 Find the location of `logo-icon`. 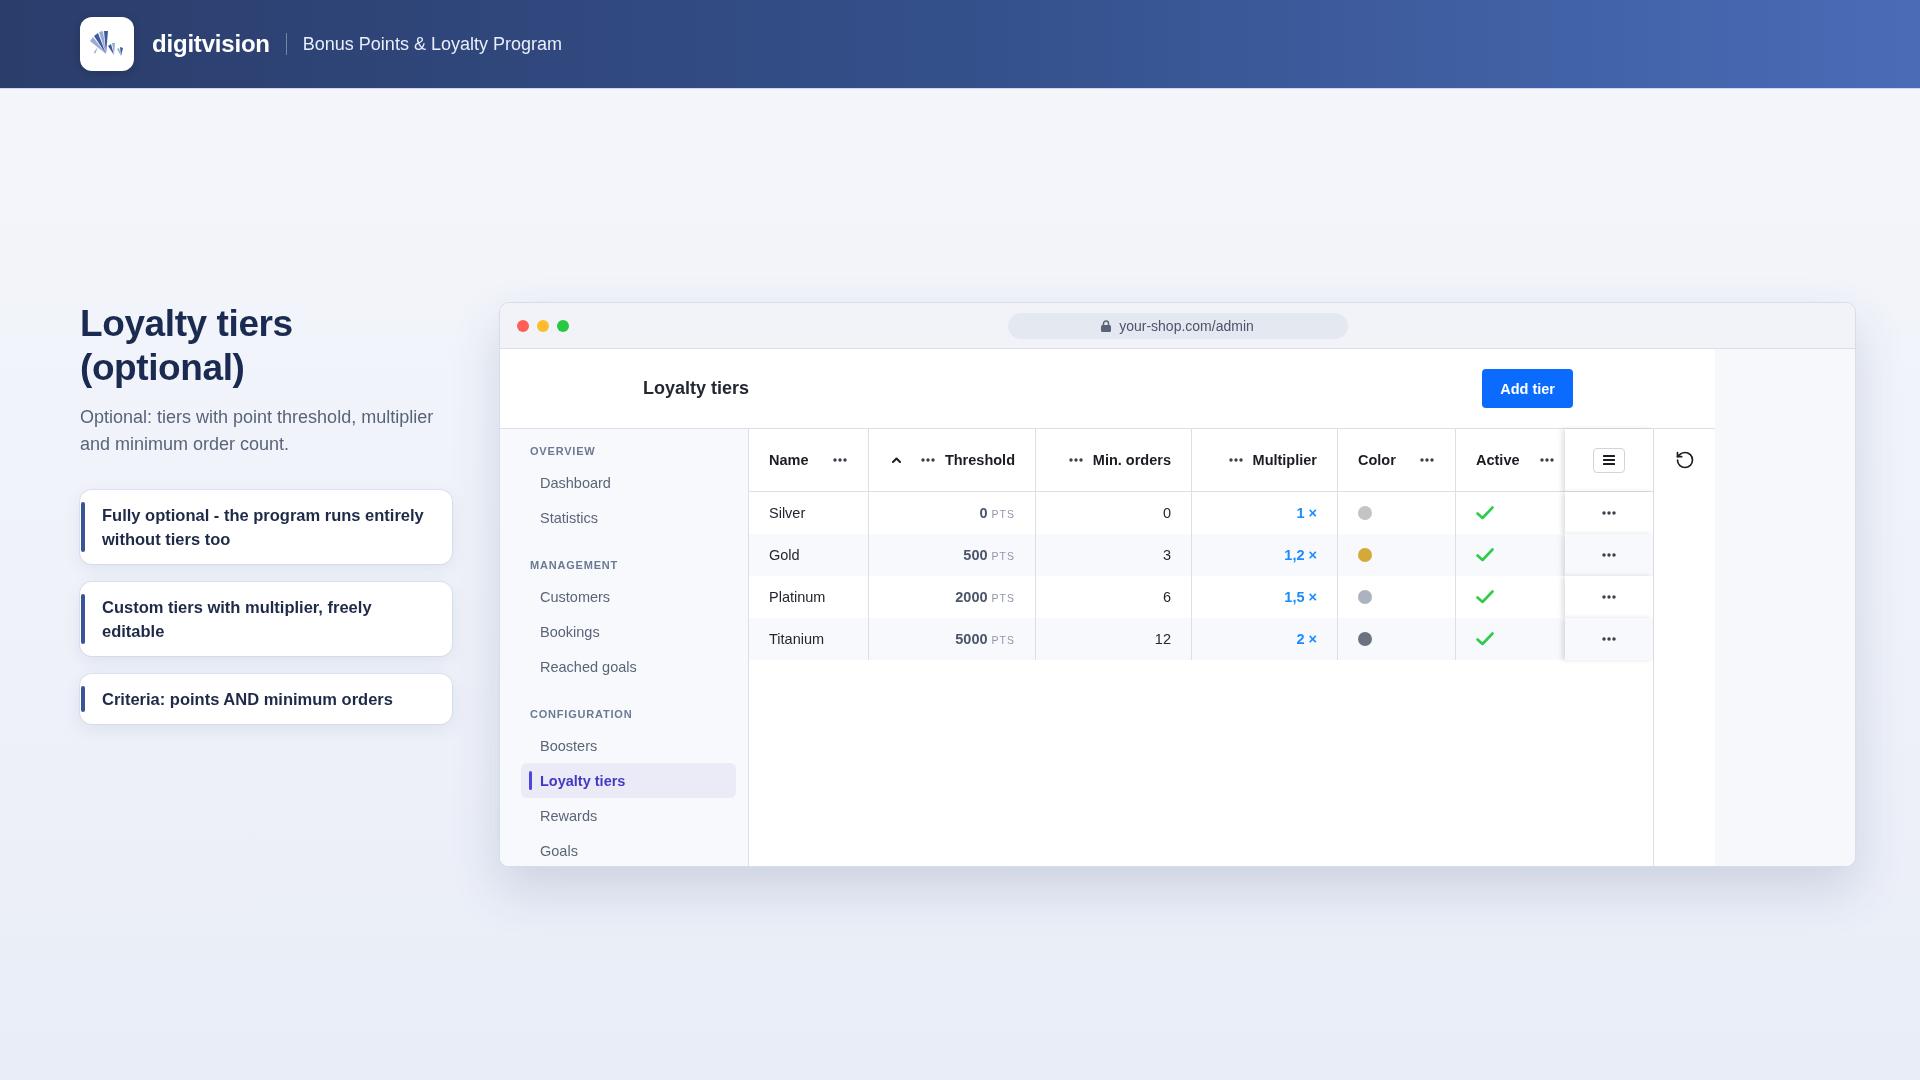

logo-icon is located at coordinates (107, 44).